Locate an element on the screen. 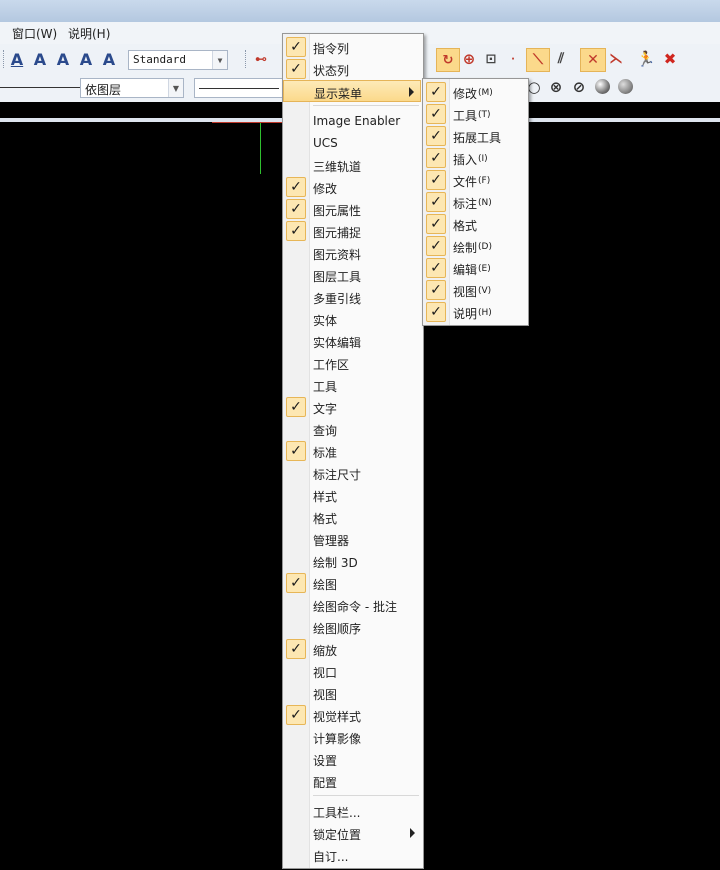 The image size is (720, 870). text-style-select: Standard ▼ is located at coordinates (178, 60).